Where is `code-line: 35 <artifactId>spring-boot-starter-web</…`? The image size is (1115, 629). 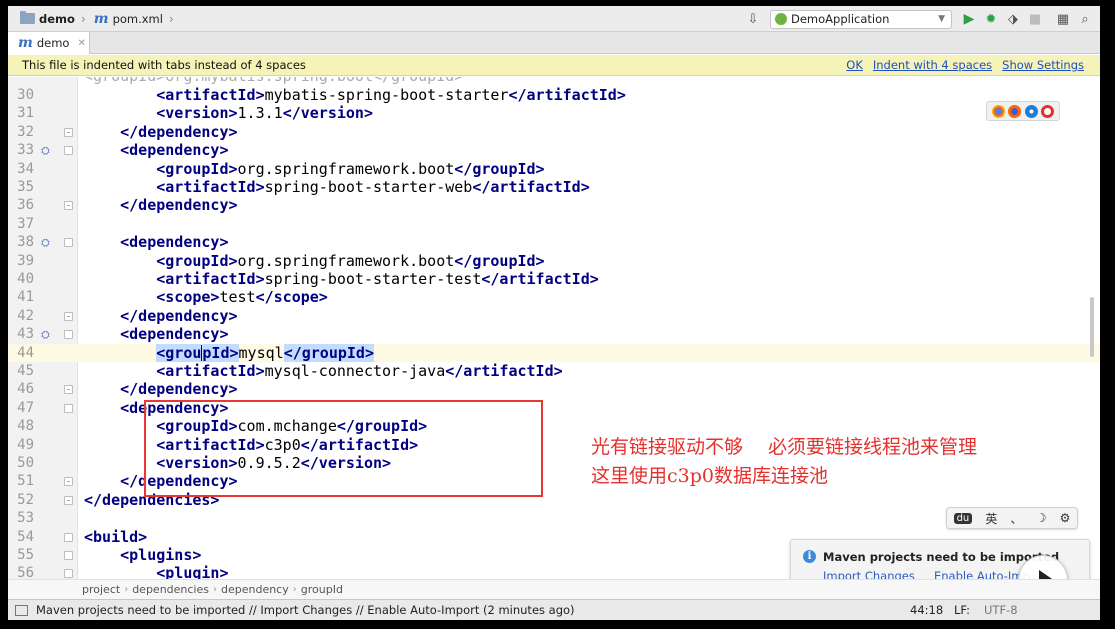 code-line: 35 <artifactId>spring-boot-starter-web</… is located at coordinates (554, 187).